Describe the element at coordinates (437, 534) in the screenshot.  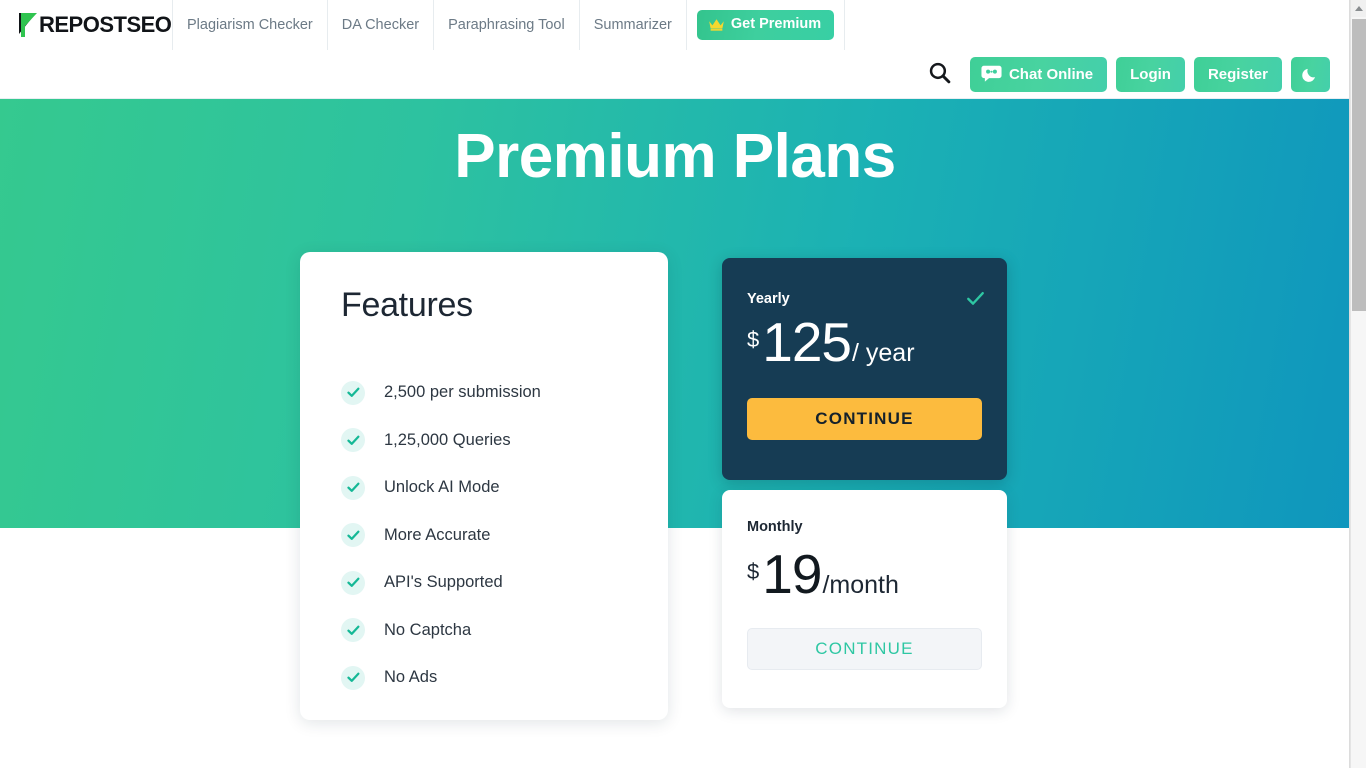
I see `feature-label: More Accurate` at that location.